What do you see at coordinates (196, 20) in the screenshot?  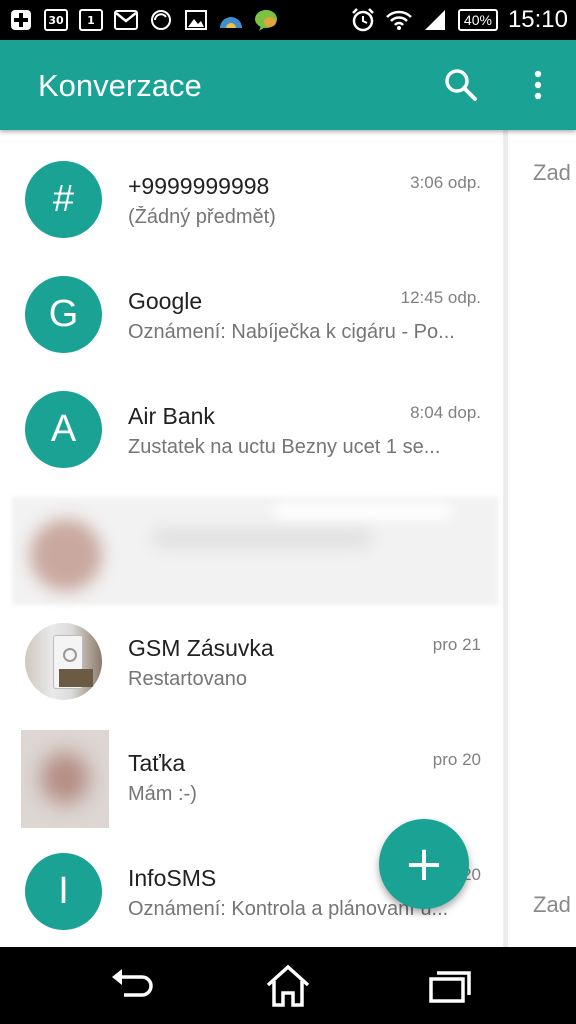 I see `image-icon` at bounding box center [196, 20].